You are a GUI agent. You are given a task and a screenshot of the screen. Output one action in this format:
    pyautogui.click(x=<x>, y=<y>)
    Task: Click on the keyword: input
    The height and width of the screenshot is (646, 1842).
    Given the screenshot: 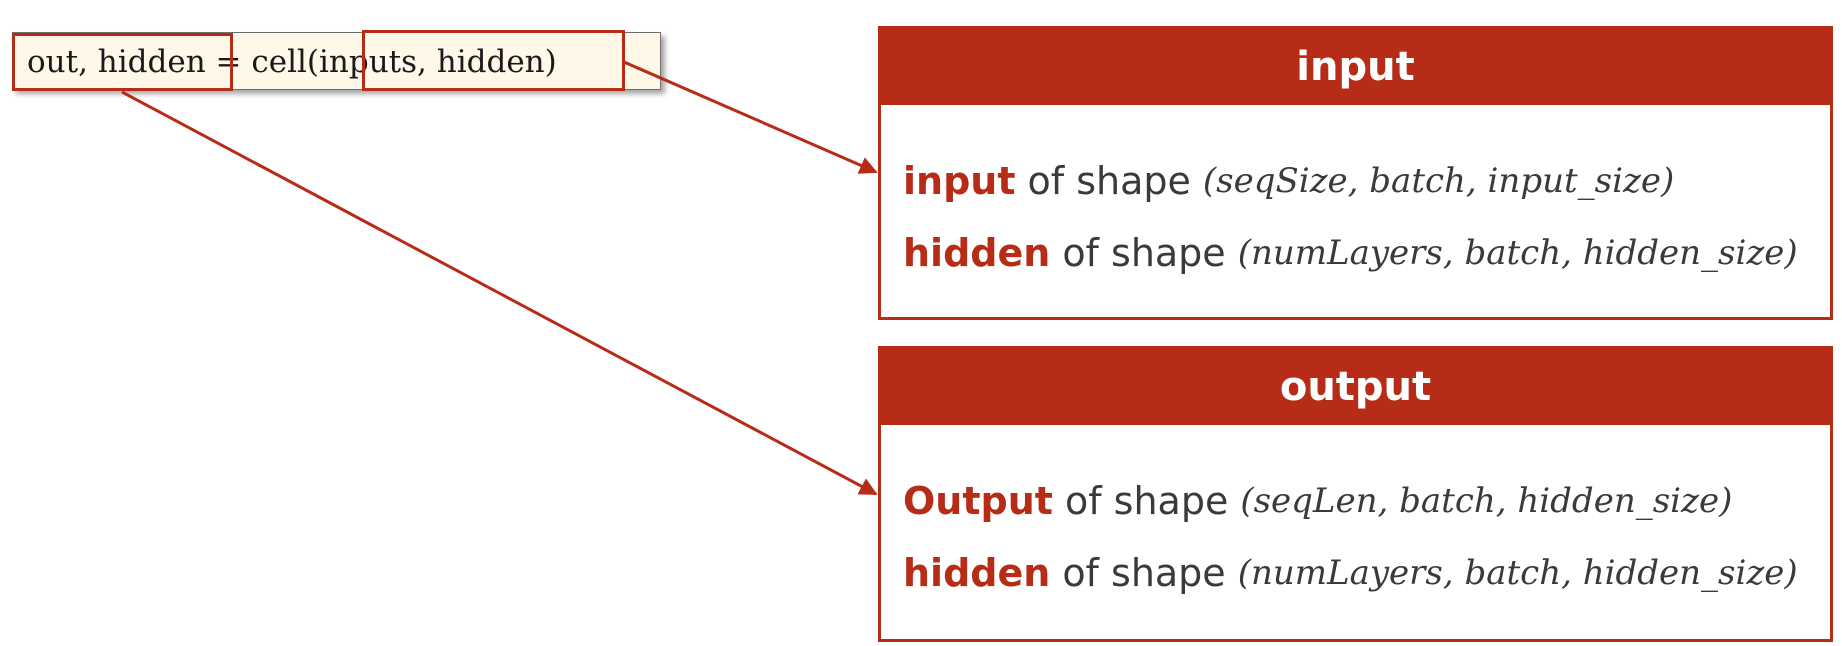 What is the action you would take?
    pyautogui.click(x=959, y=181)
    